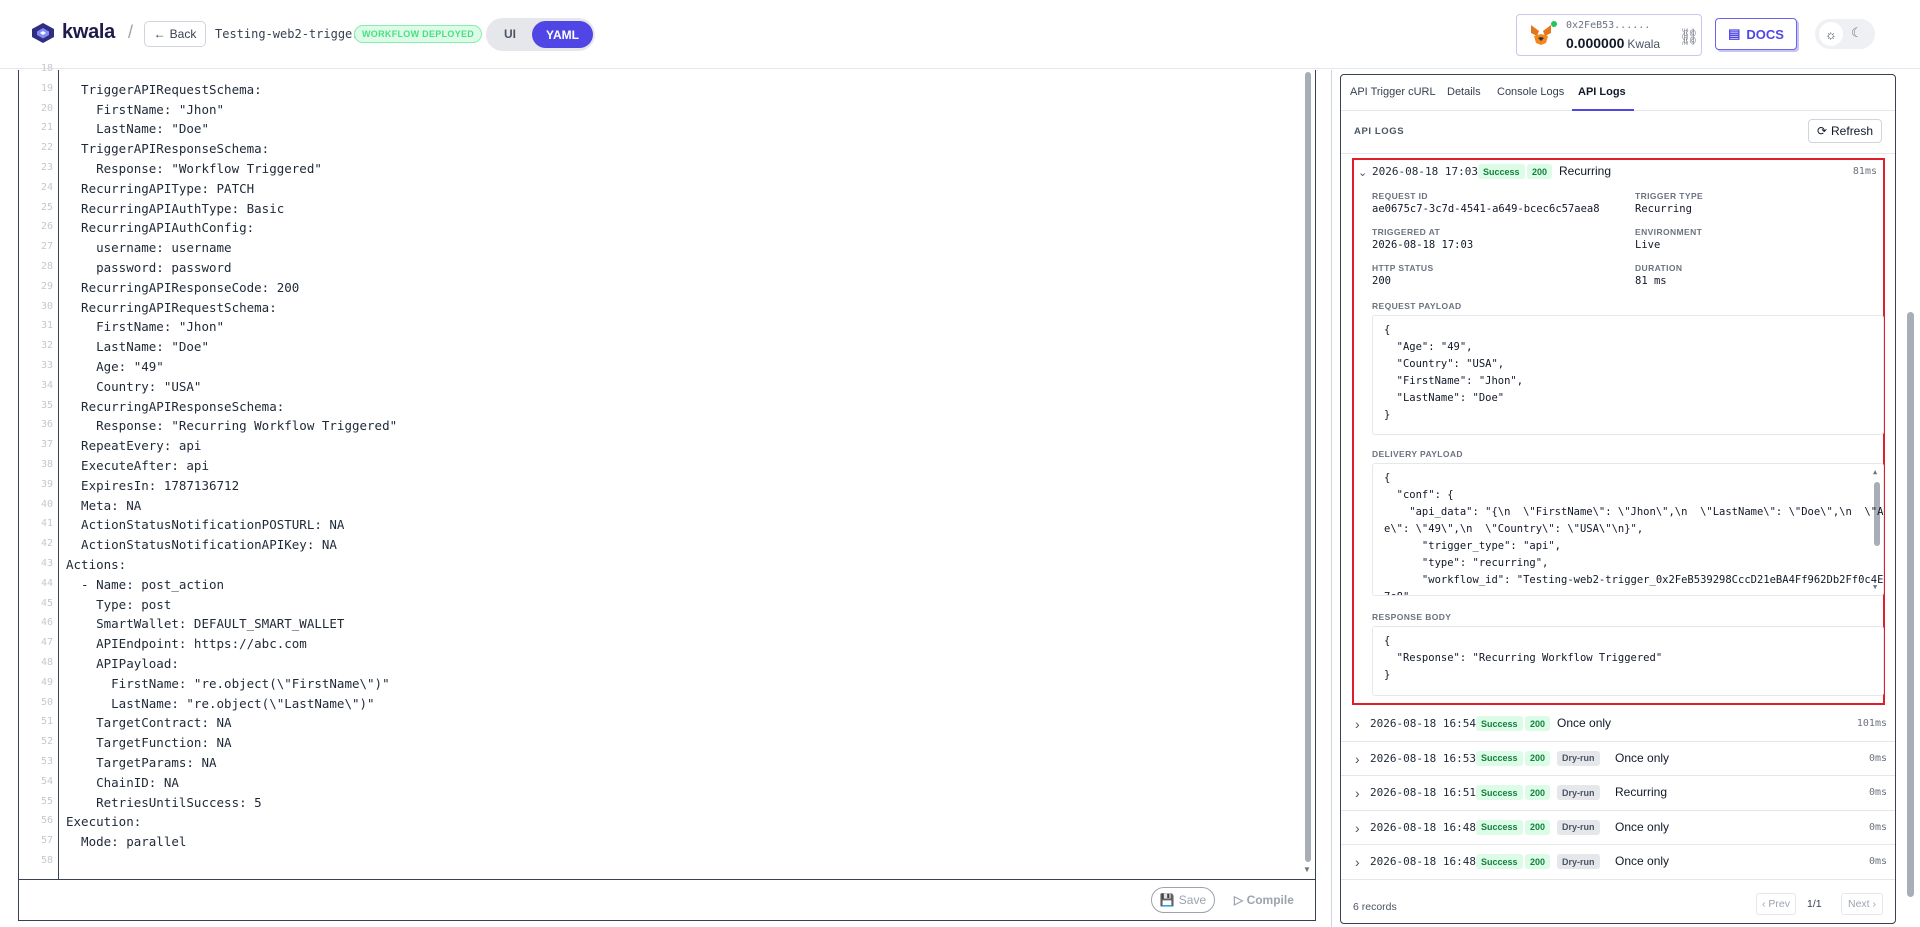 This screenshot has width=1920, height=927. What do you see at coordinates (1423, 792) in the screenshot?
I see `log-timestamp: 2026-08-18 16:51` at bounding box center [1423, 792].